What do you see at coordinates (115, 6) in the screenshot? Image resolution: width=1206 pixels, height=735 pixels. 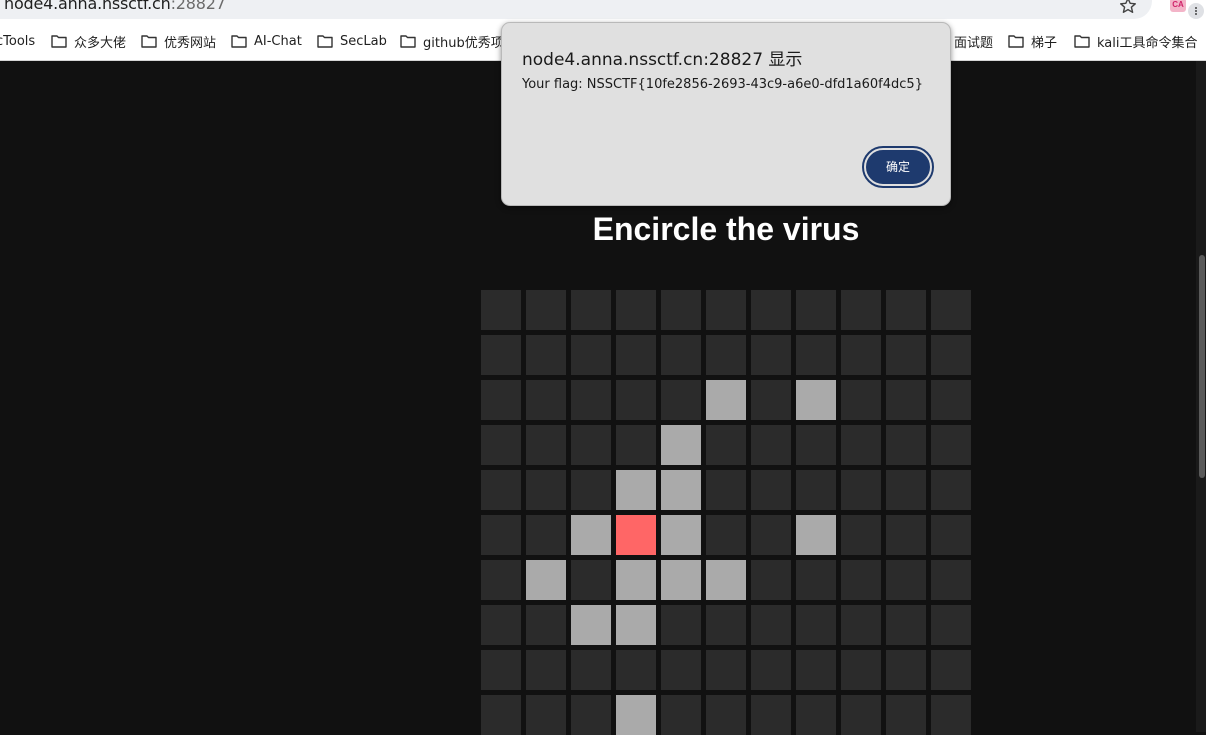 I see `url-text: node4.anna.nssctf.cn:28827` at bounding box center [115, 6].